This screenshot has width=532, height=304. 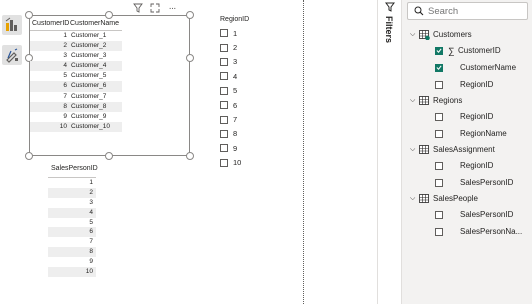 What do you see at coordinates (471, 149) in the screenshot?
I see `tree-table-salesassignment: ⌵ SalesAssignment` at bounding box center [471, 149].